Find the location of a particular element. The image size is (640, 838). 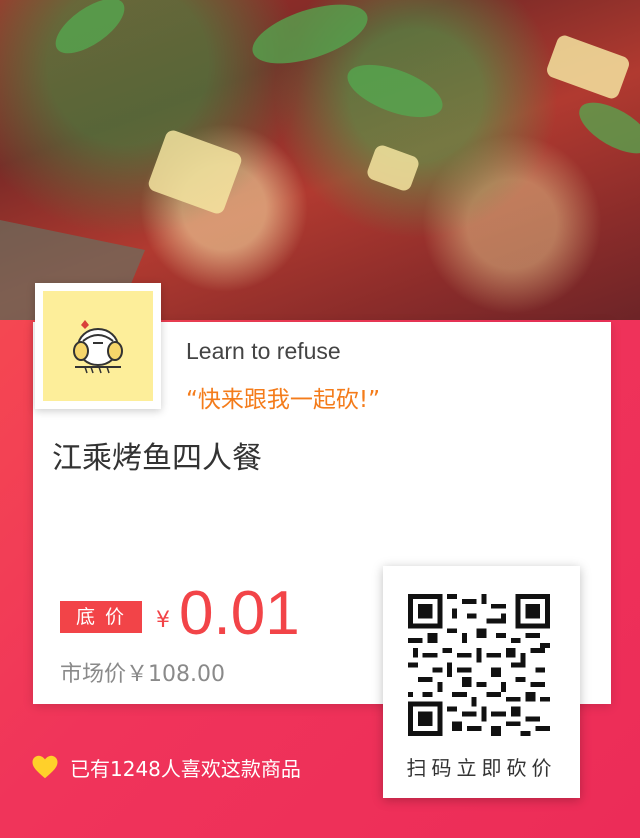

qr-box: 扫码立即砍价 is located at coordinates (481, 682).